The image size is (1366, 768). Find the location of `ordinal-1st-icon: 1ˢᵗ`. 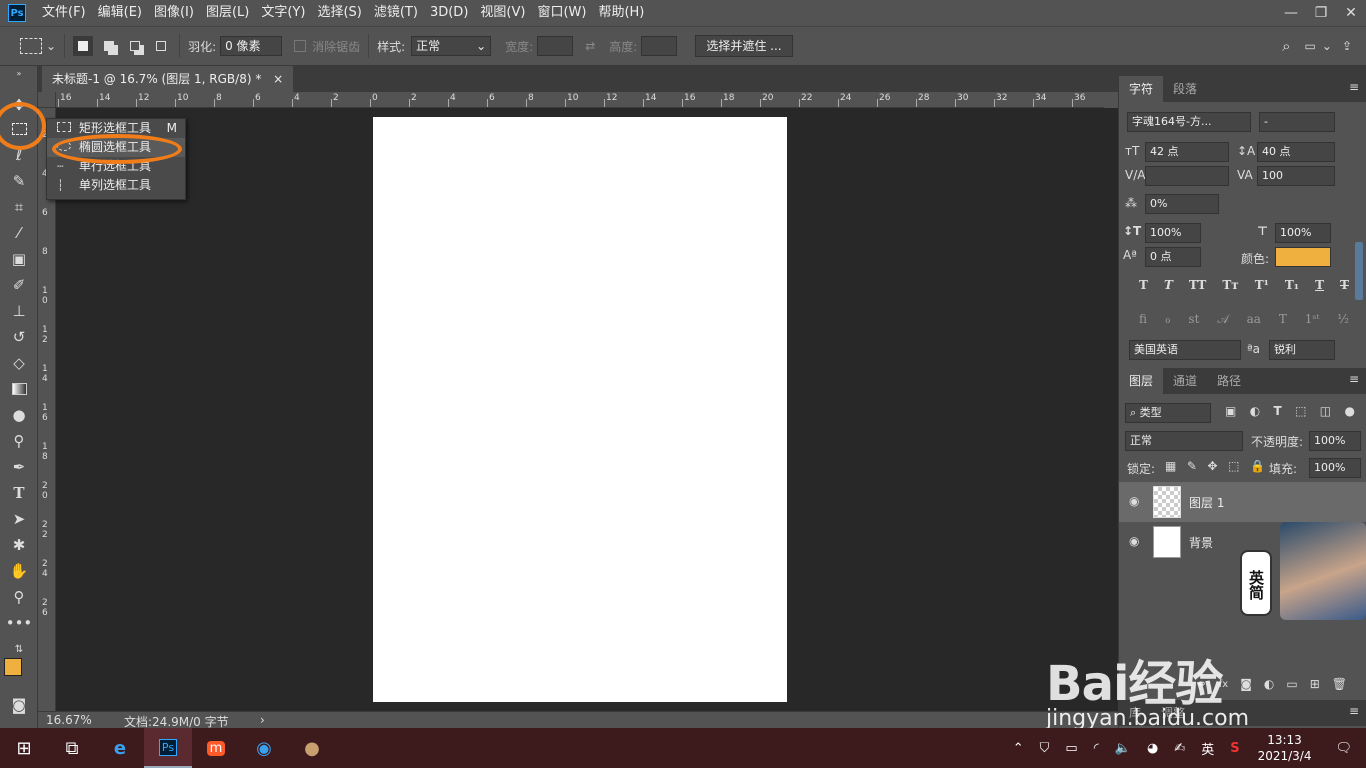

ordinal-1st-icon: 1ˢᵗ is located at coordinates (1312, 319).